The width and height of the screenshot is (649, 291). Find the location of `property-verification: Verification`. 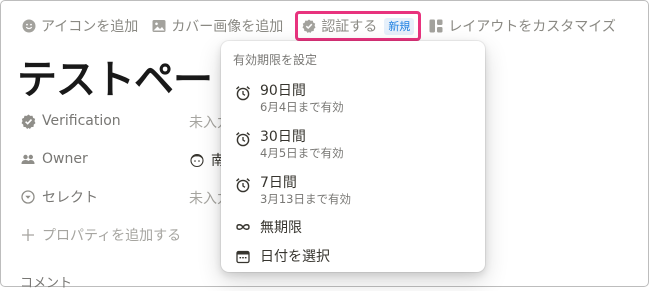

property-verification: Verification is located at coordinates (70, 121).